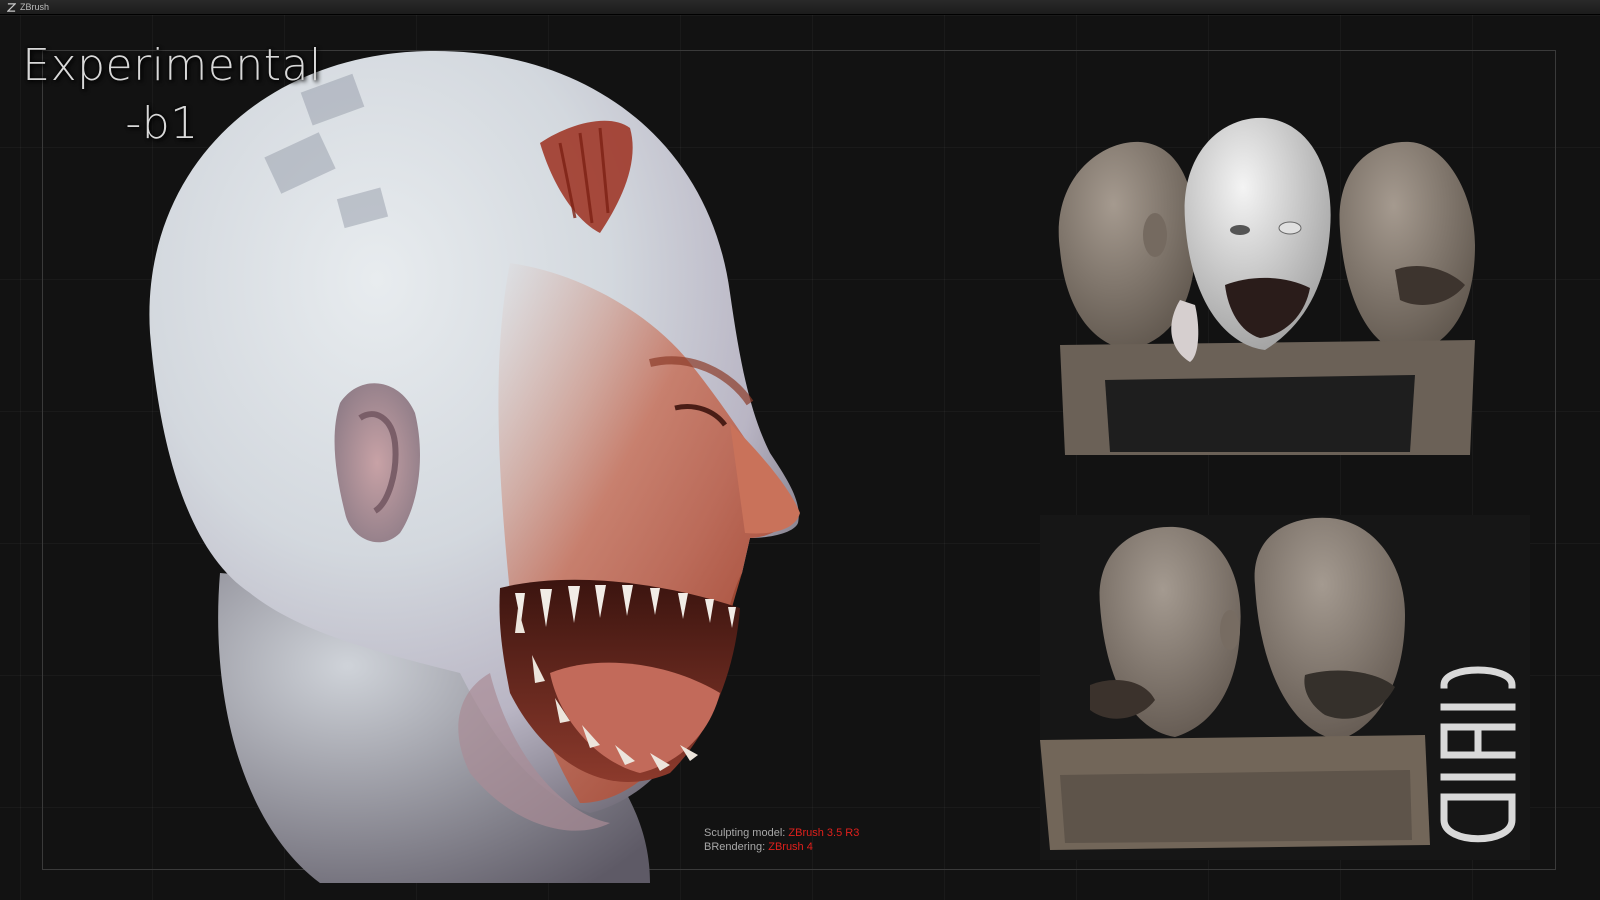  Describe the element at coordinates (35, 7) in the screenshot. I see `window-title: ZBrush` at that location.